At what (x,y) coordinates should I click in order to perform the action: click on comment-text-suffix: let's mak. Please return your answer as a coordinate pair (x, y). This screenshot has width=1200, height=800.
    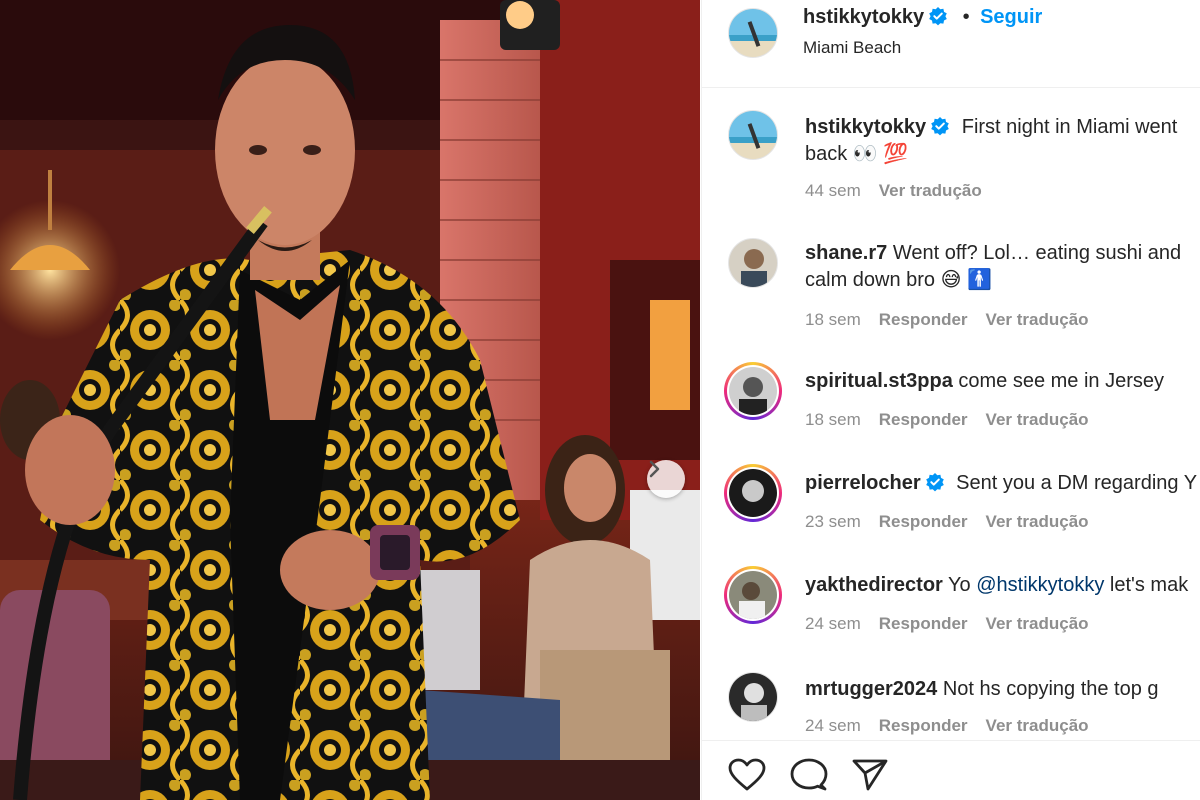
    Looking at the image, I should click on (1149, 585).